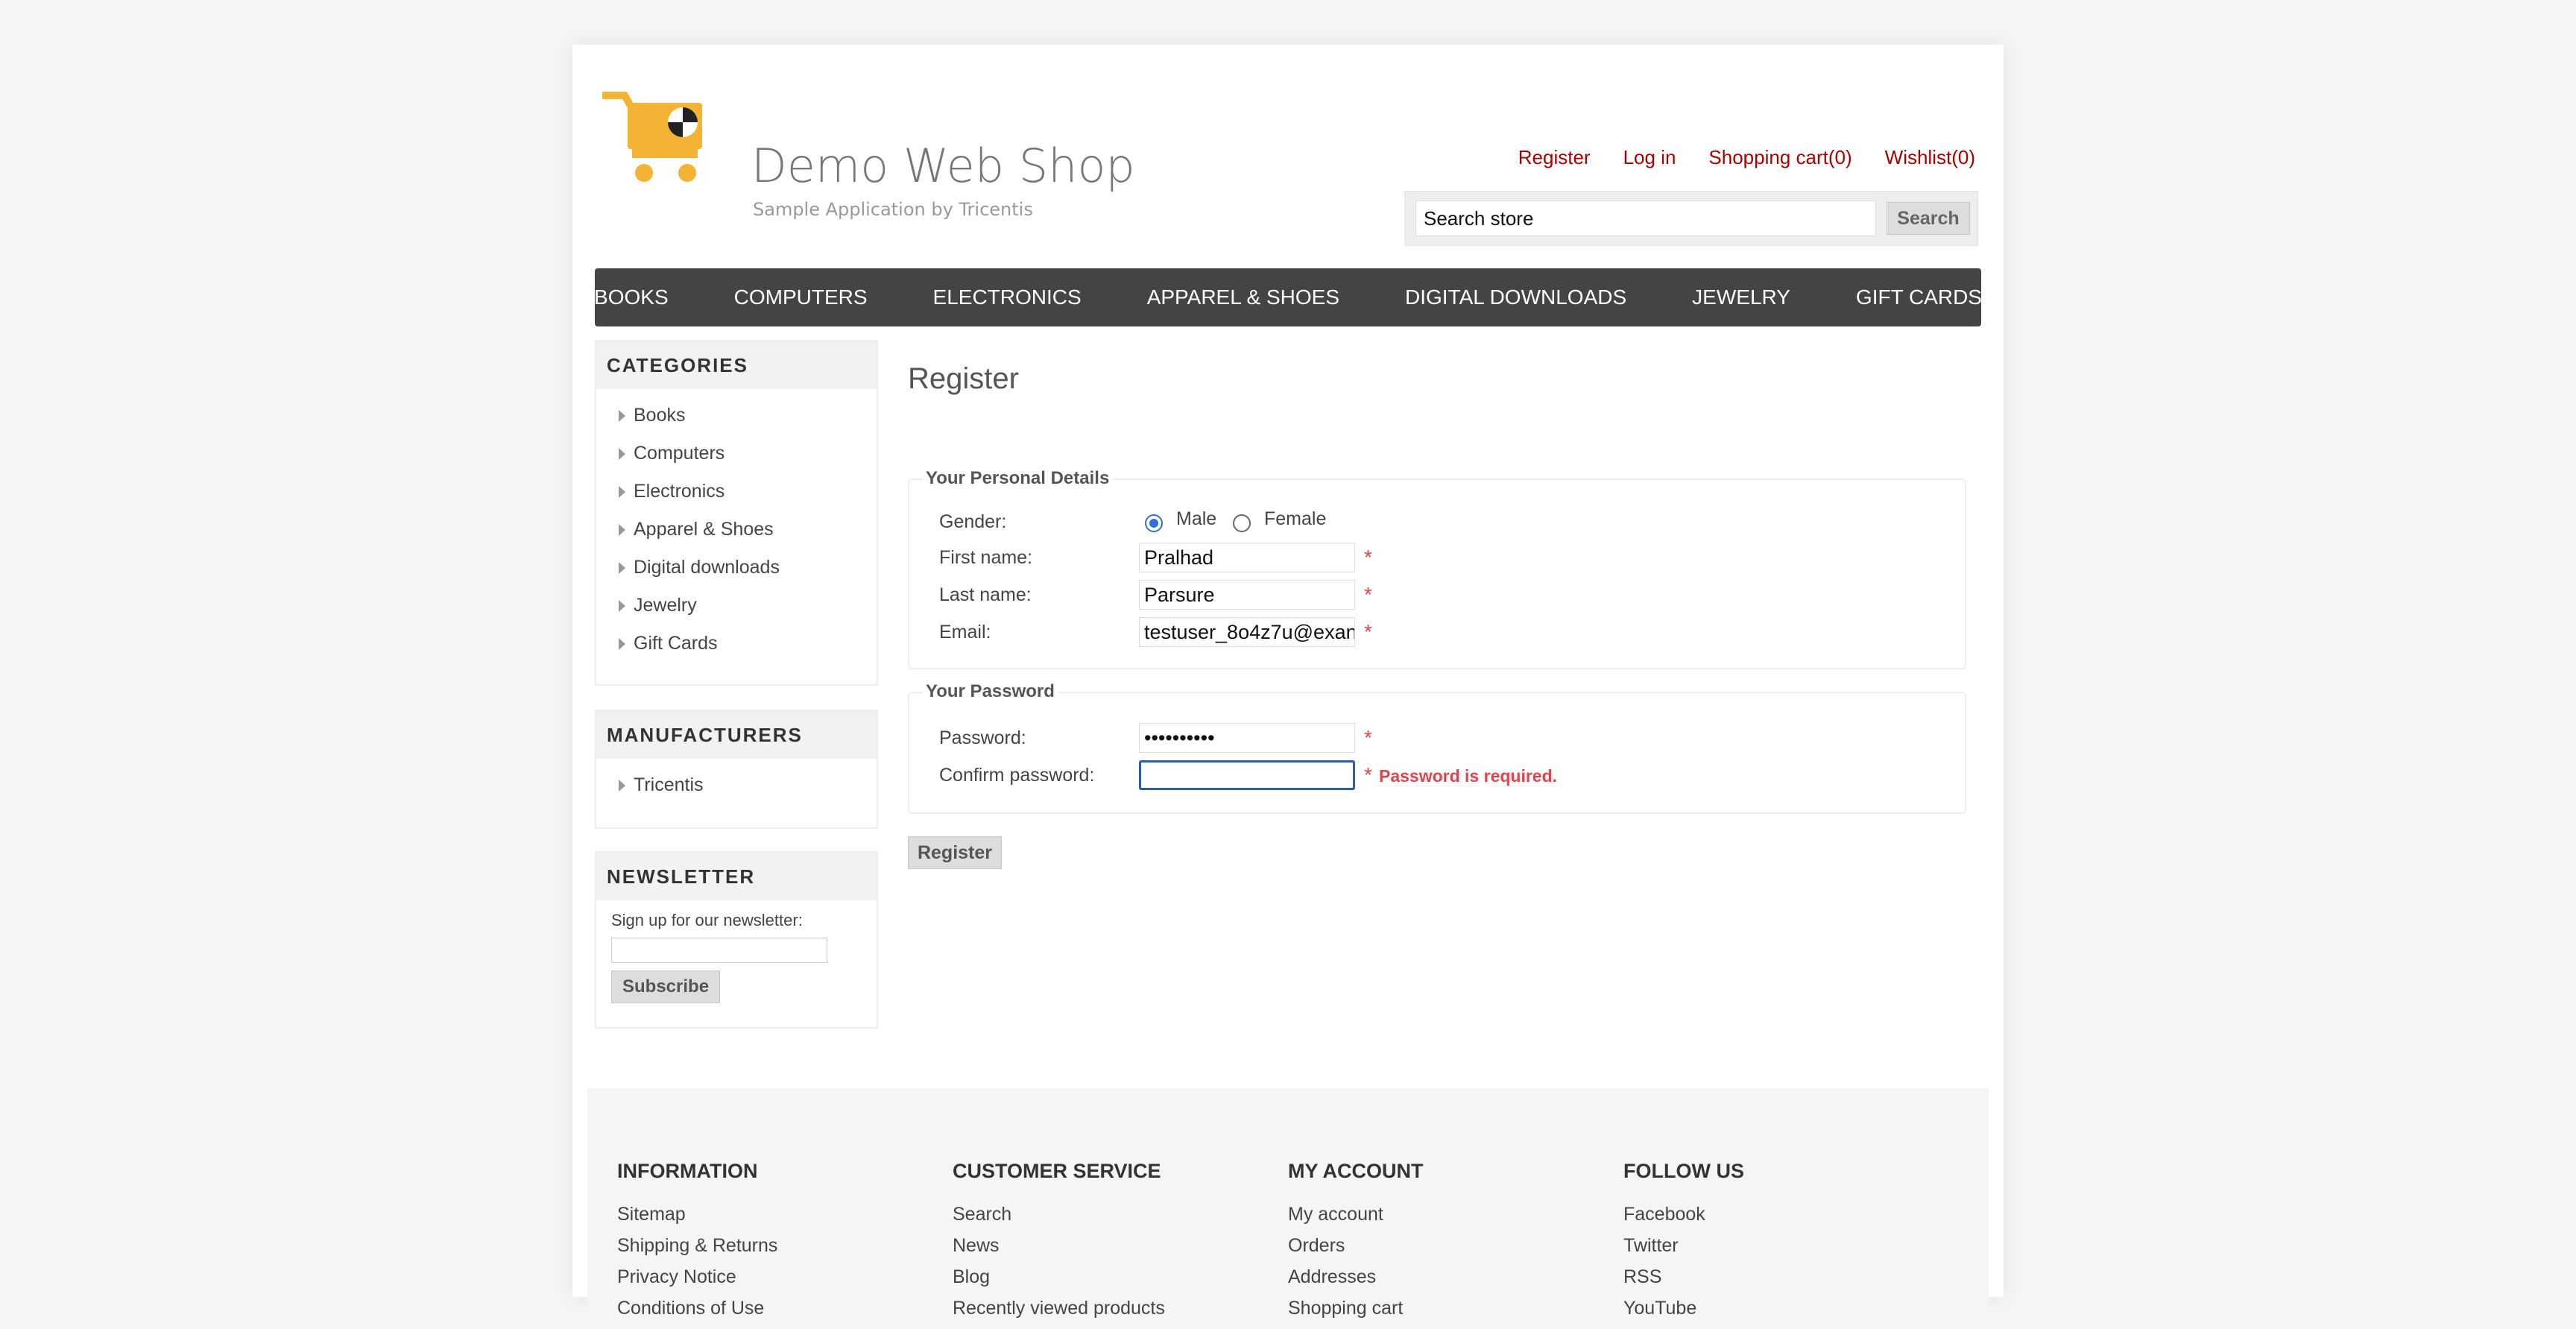  What do you see at coordinates (736, 536) in the screenshot?
I see `category-item-apparel-shoes: Apparel & Shoes` at bounding box center [736, 536].